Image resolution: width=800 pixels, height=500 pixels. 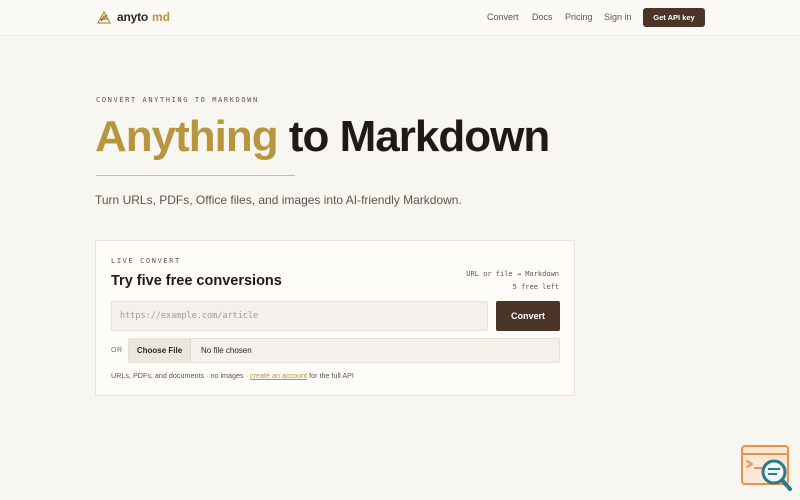 I want to click on url-input, so click(x=299, y=316).